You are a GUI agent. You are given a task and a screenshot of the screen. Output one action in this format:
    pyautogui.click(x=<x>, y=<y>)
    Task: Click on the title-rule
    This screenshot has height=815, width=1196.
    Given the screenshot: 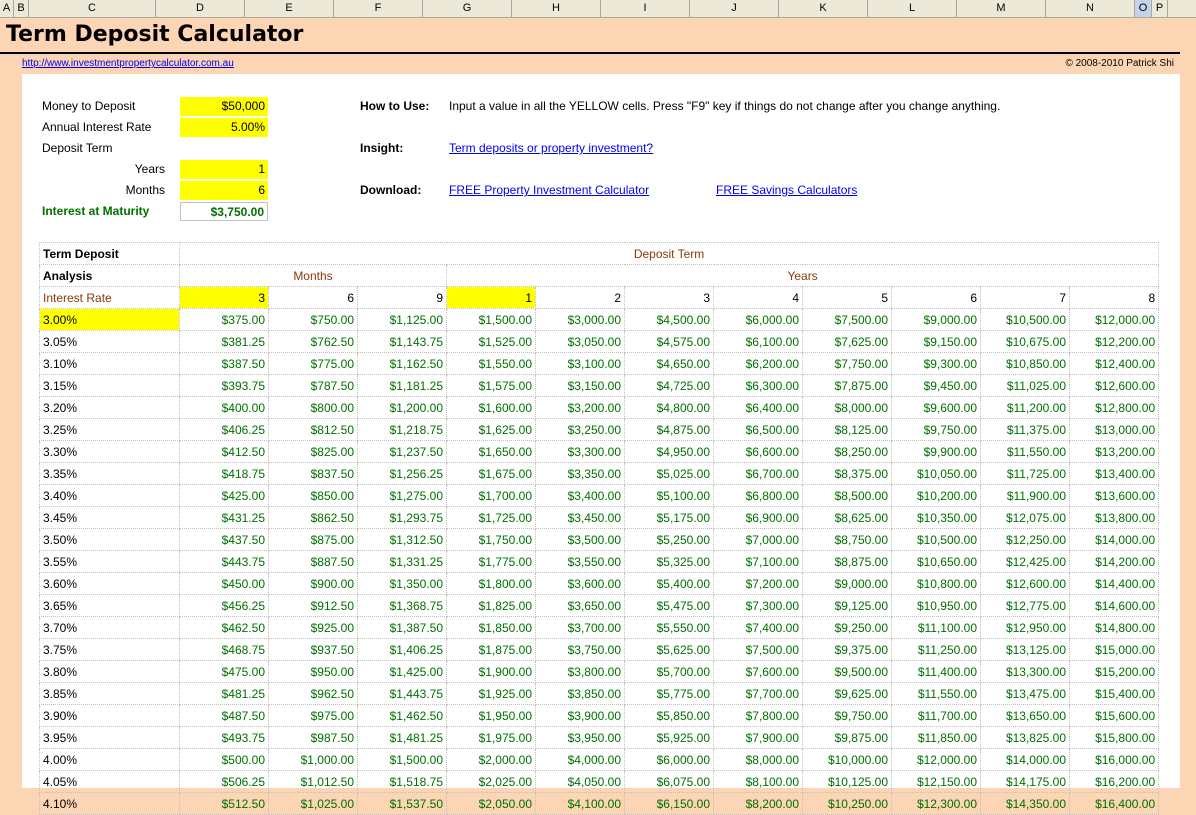 What is the action you would take?
    pyautogui.click(x=590, y=53)
    